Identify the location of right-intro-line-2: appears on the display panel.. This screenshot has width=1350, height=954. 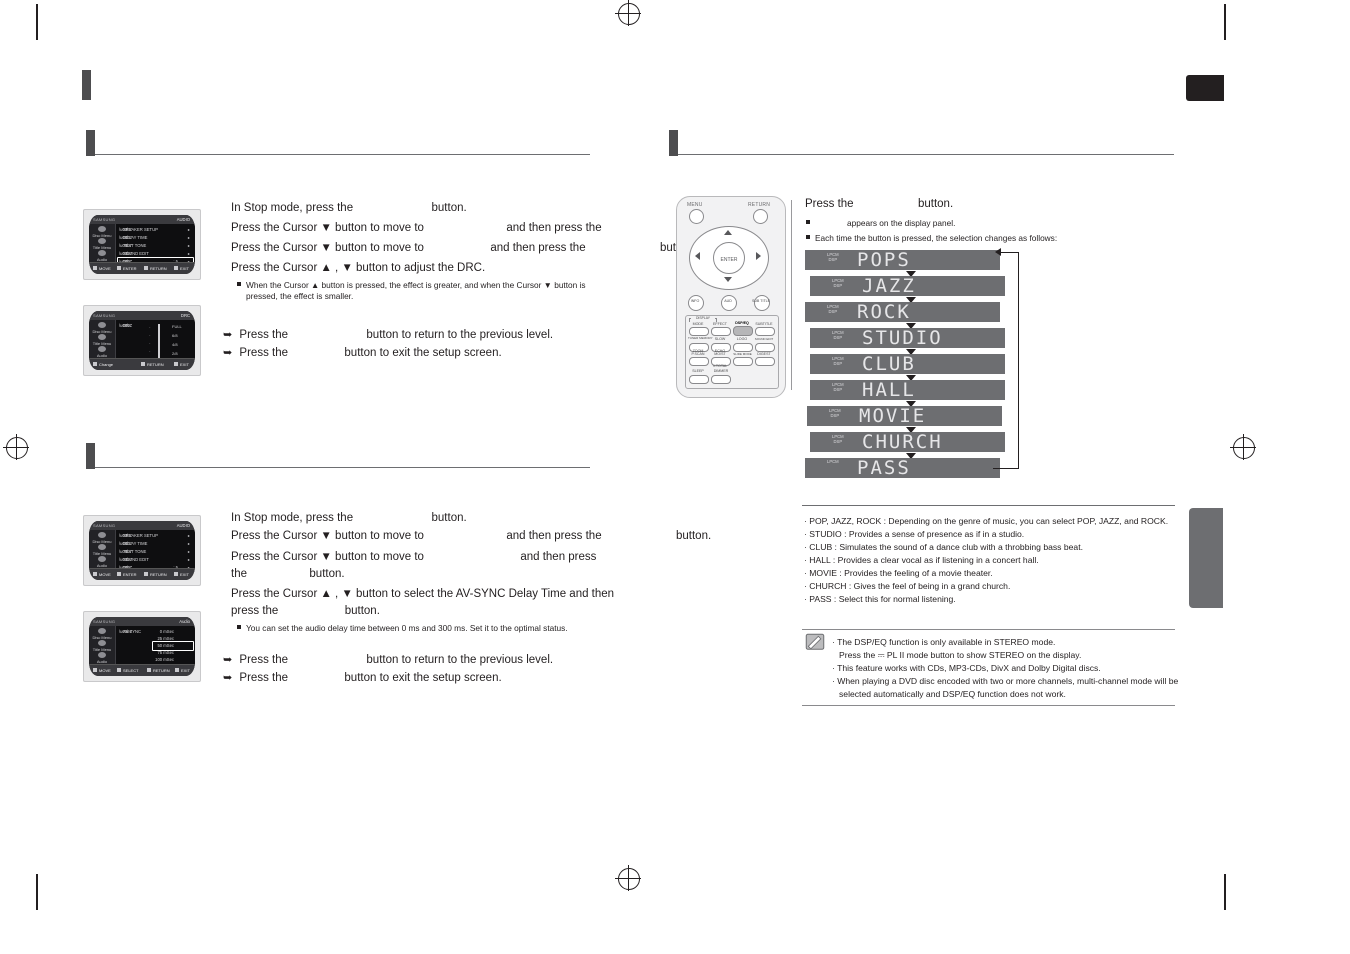
(880, 223).